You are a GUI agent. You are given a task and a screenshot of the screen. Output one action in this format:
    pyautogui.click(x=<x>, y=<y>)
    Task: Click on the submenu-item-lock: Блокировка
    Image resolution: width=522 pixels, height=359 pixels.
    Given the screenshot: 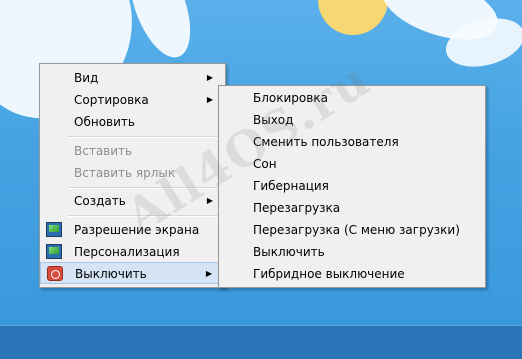 What is the action you would take?
    pyautogui.click(x=352, y=98)
    